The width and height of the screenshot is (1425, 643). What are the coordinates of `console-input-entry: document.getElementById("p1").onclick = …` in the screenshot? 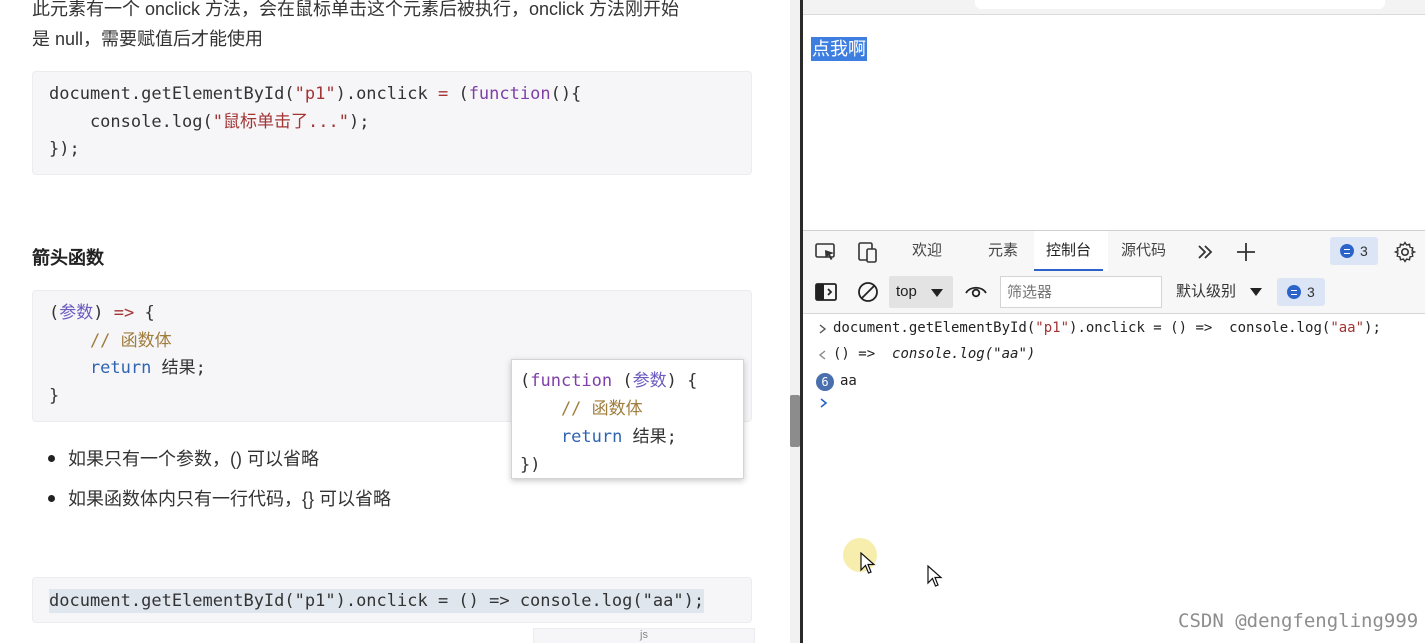 It's located at (1107, 328).